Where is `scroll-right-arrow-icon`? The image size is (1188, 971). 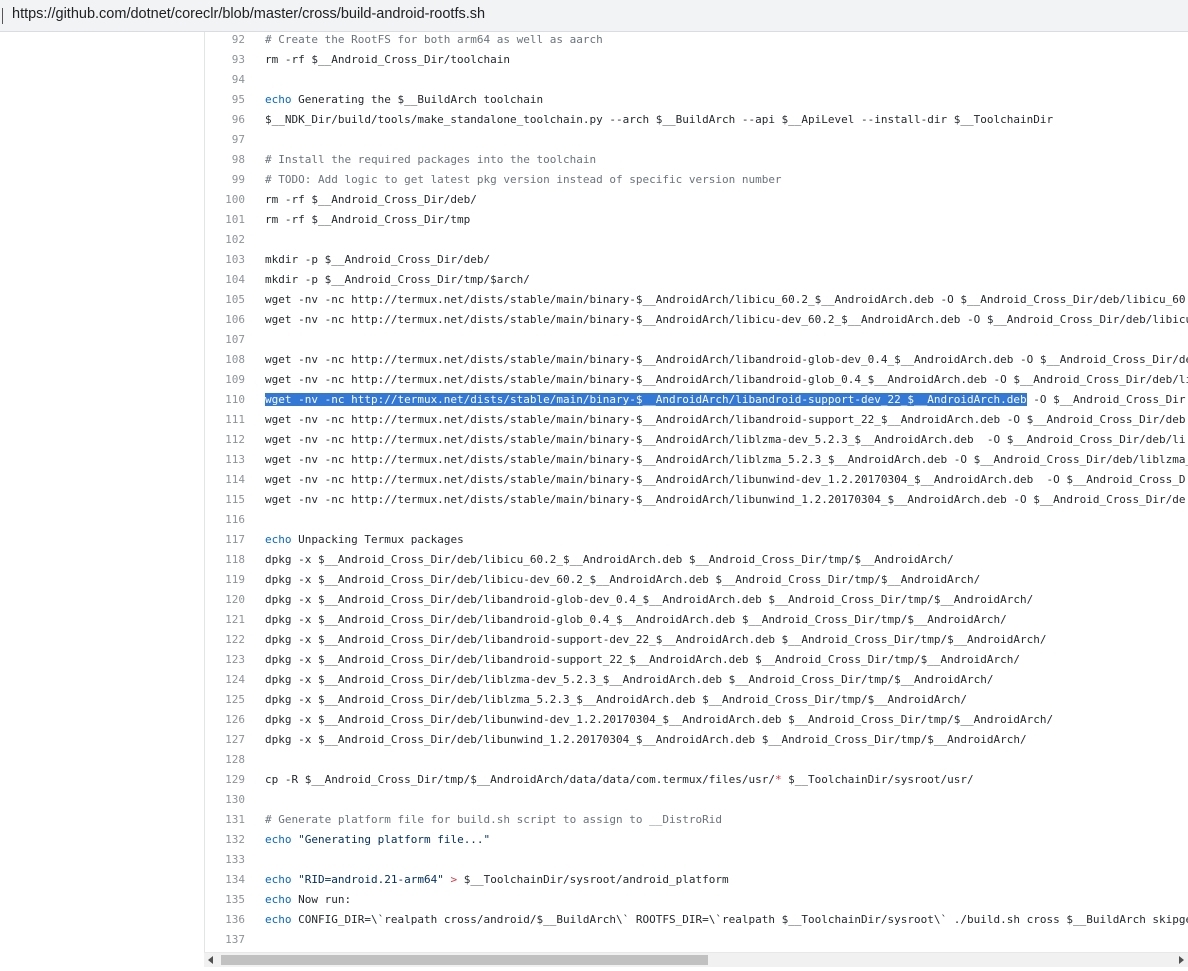
scroll-right-arrow-icon is located at coordinates (1181, 960).